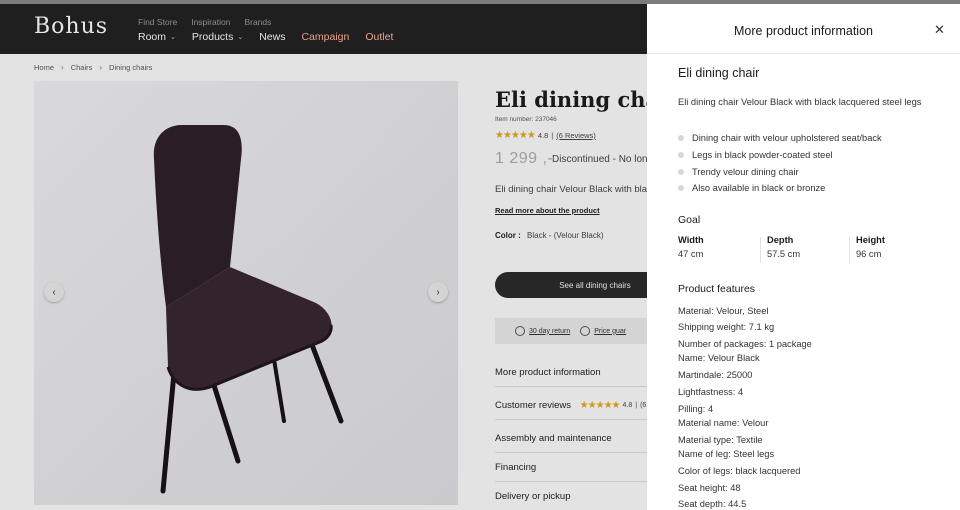  I want to click on features-heading: Product features, so click(717, 289).